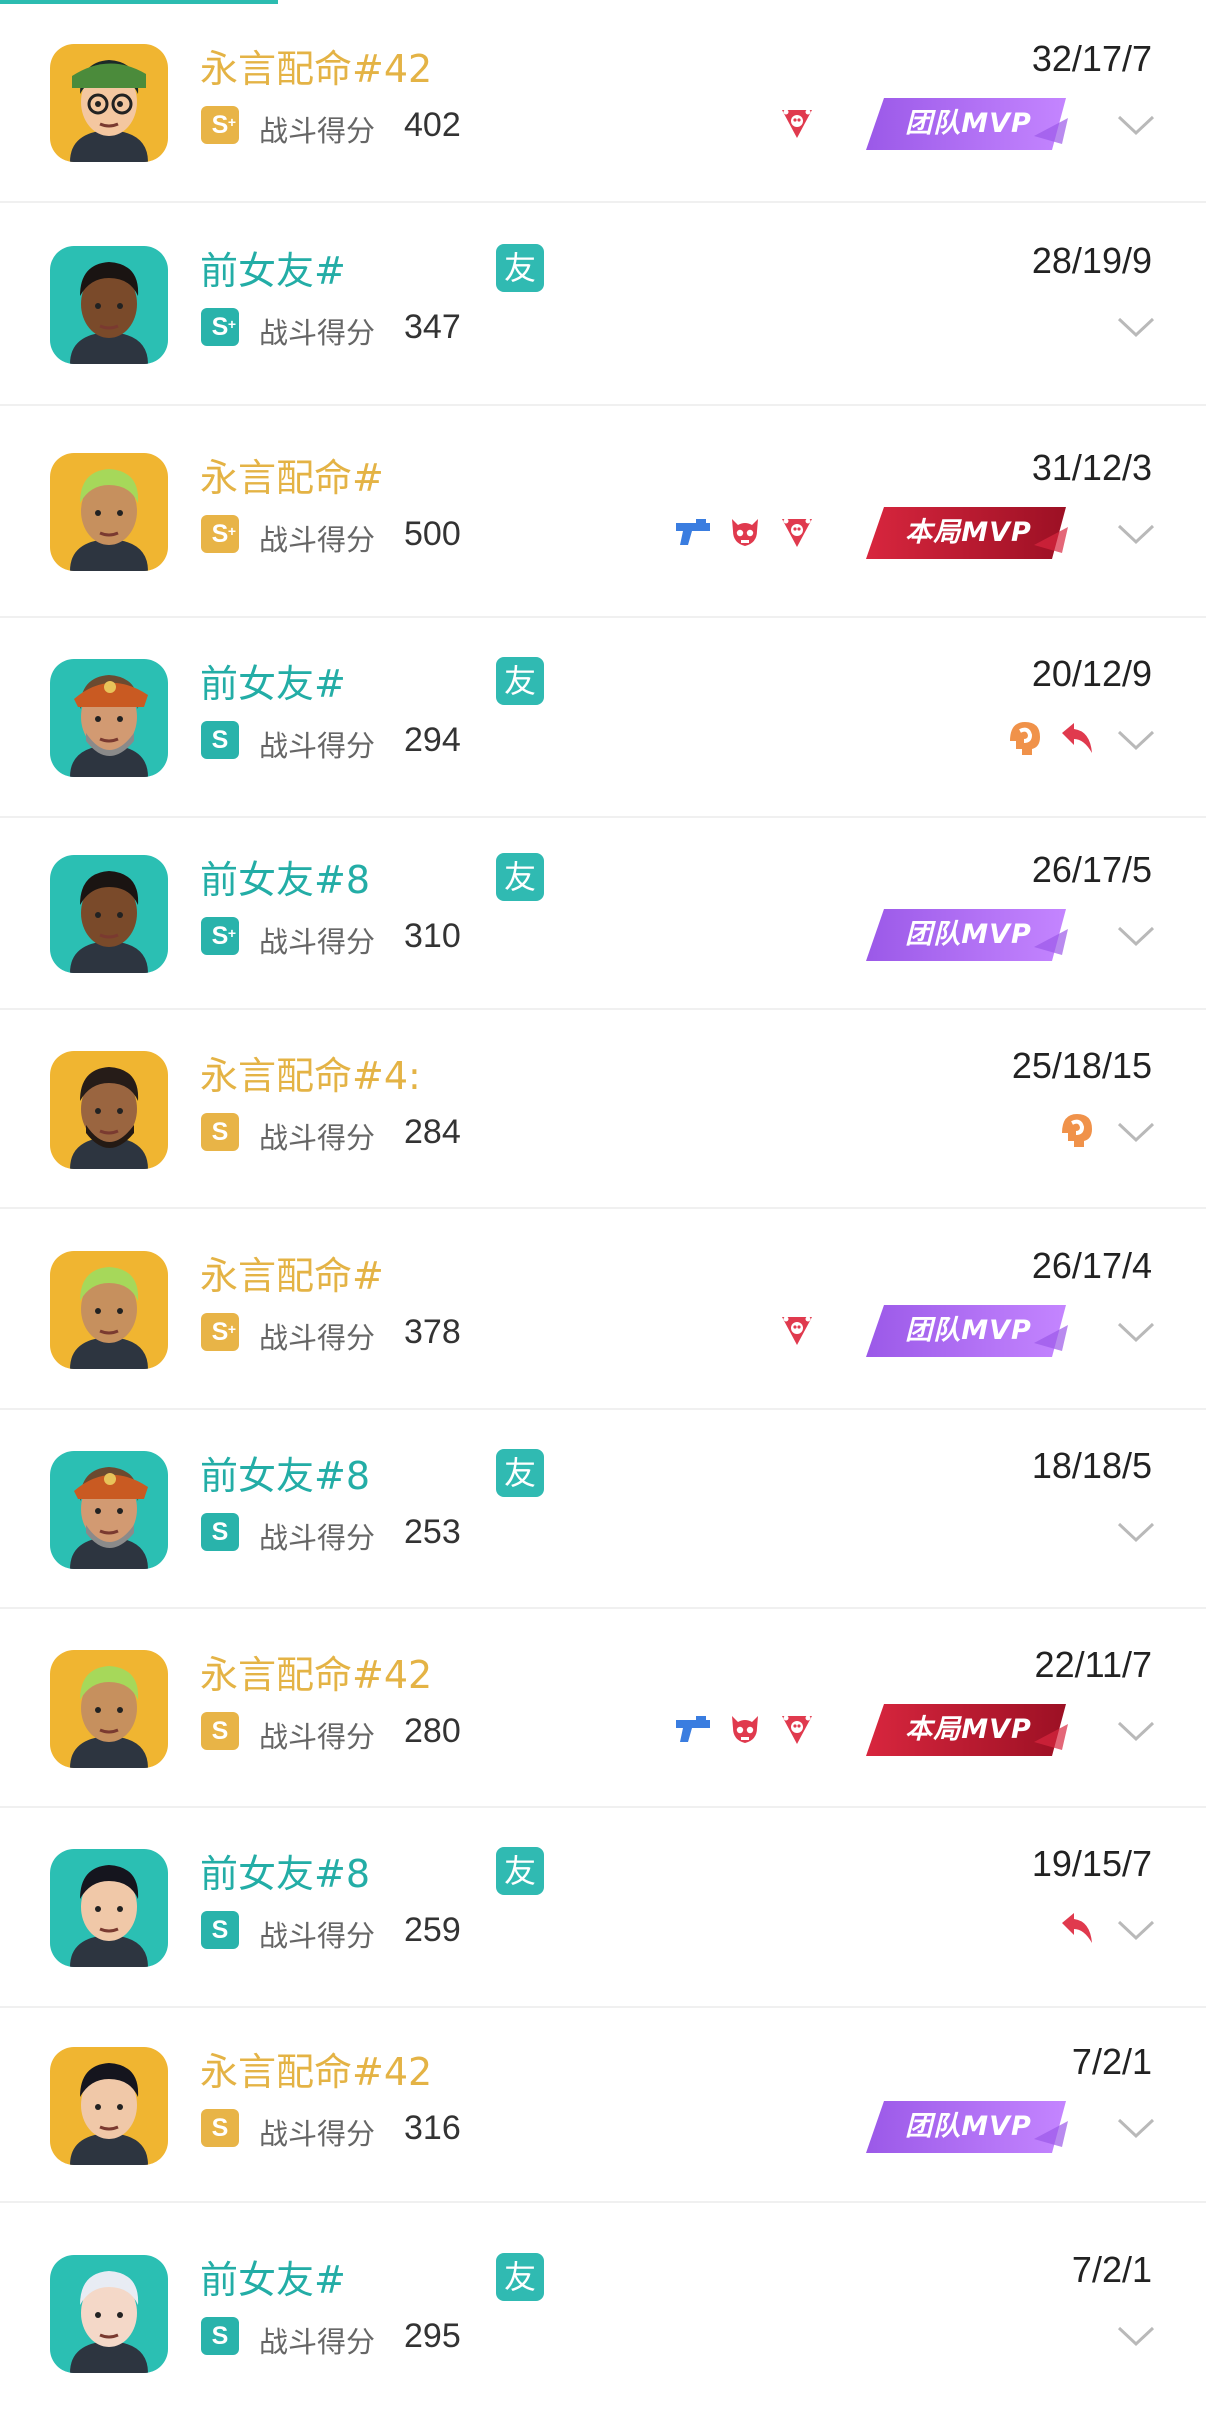  I want to click on kda-stats: 28/19/9, so click(1091, 260).